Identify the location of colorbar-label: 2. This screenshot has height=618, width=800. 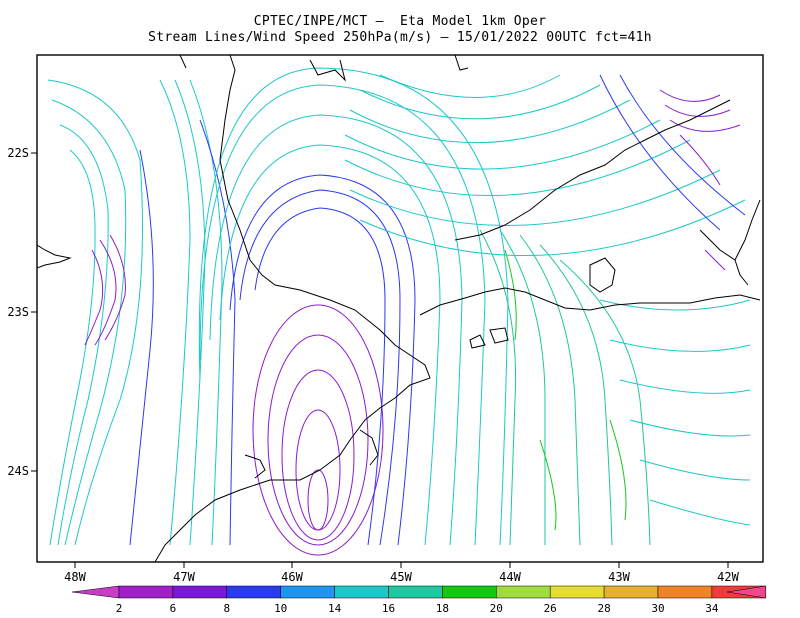
(119, 608).